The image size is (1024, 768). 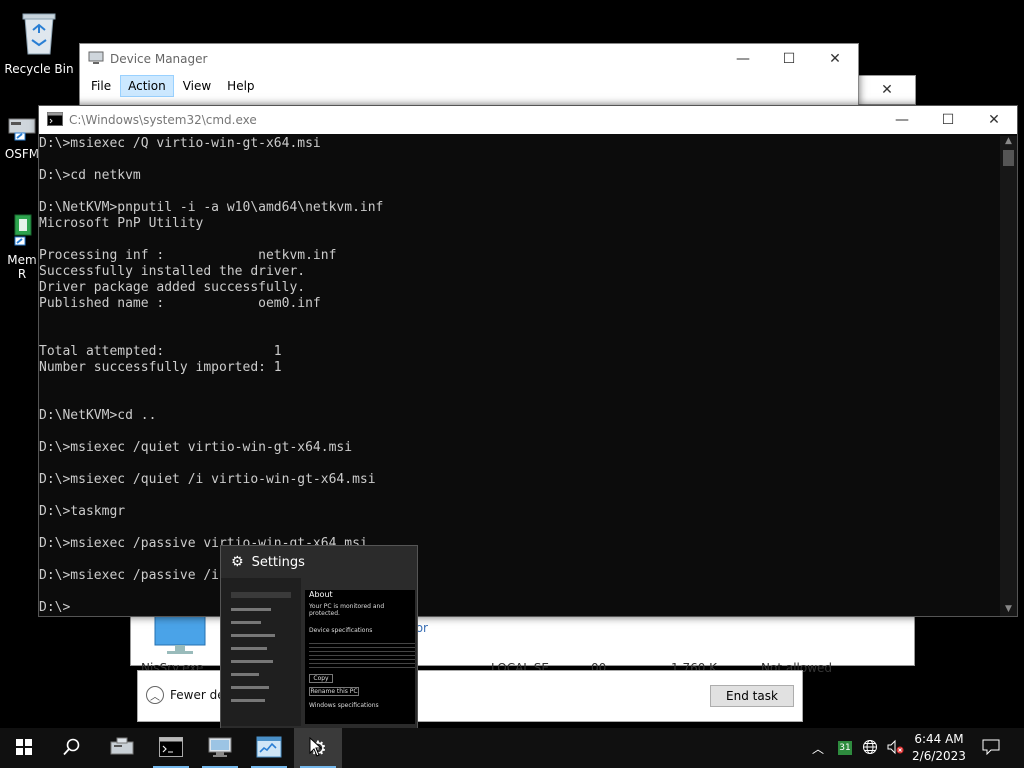 What do you see at coordinates (939, 739) in the screenshot?
I see `clock-time: 6:44 AM` at bounding box center [939, 739].